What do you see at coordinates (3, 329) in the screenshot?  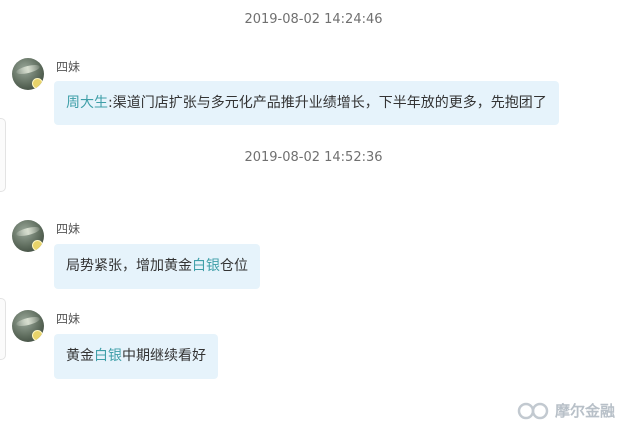 I see `scroll-edge-marker` at bounding box center [3, 329].